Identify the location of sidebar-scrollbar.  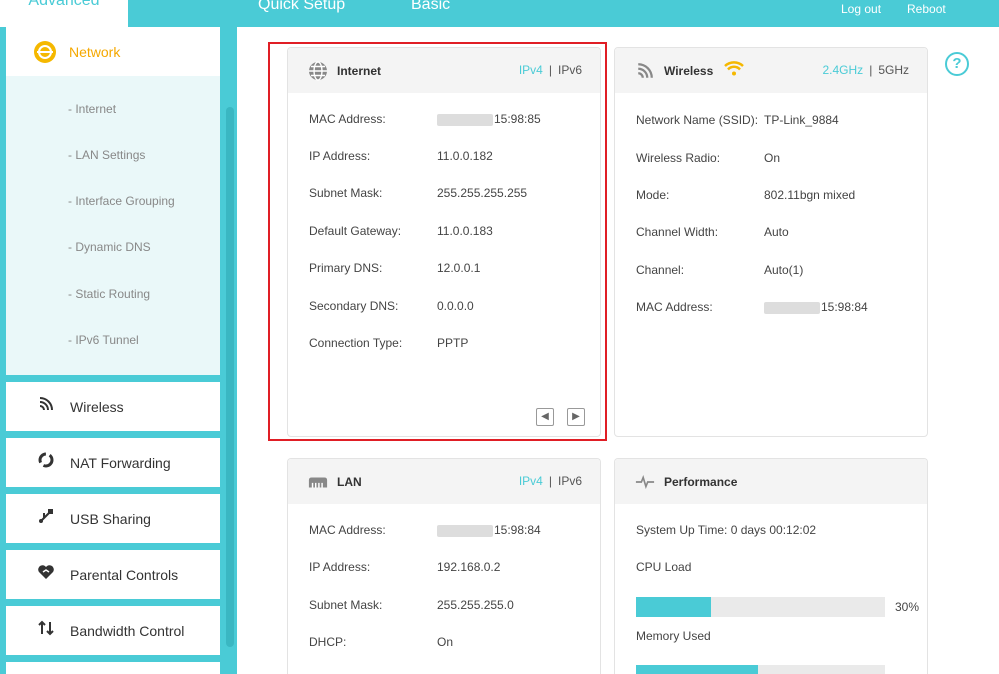
(230, 377).